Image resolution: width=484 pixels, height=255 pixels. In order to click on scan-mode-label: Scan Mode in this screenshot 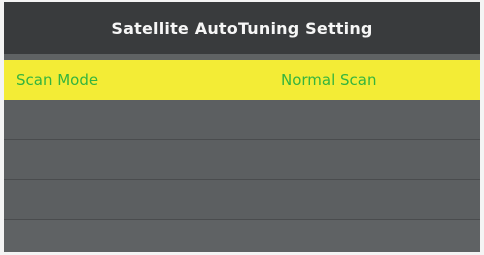, I will do `click(57, 80)`.